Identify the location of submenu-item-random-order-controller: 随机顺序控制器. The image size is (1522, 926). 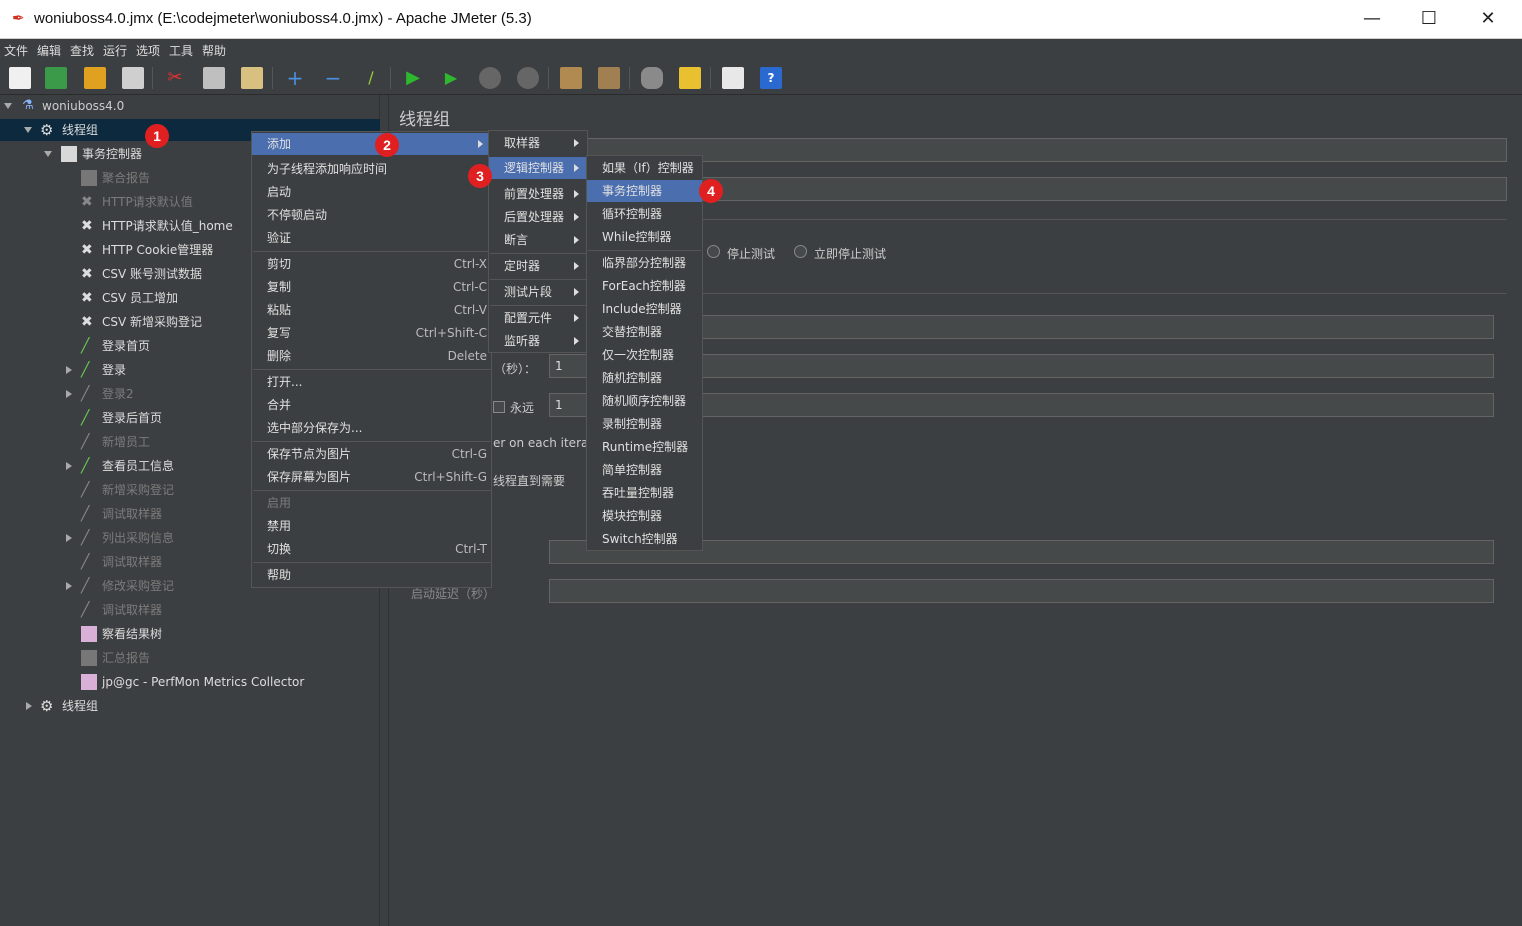
(644, 401).